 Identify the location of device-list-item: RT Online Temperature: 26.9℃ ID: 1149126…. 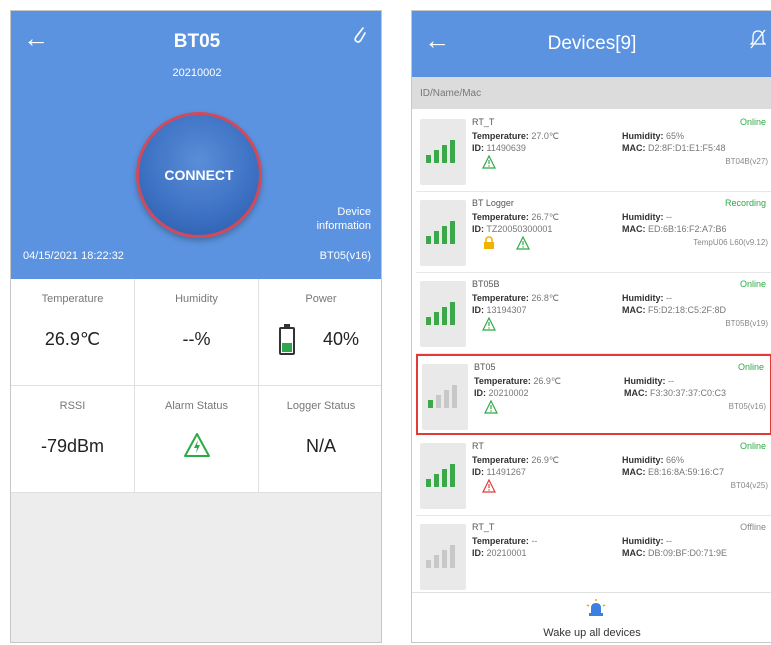
(593, 475).